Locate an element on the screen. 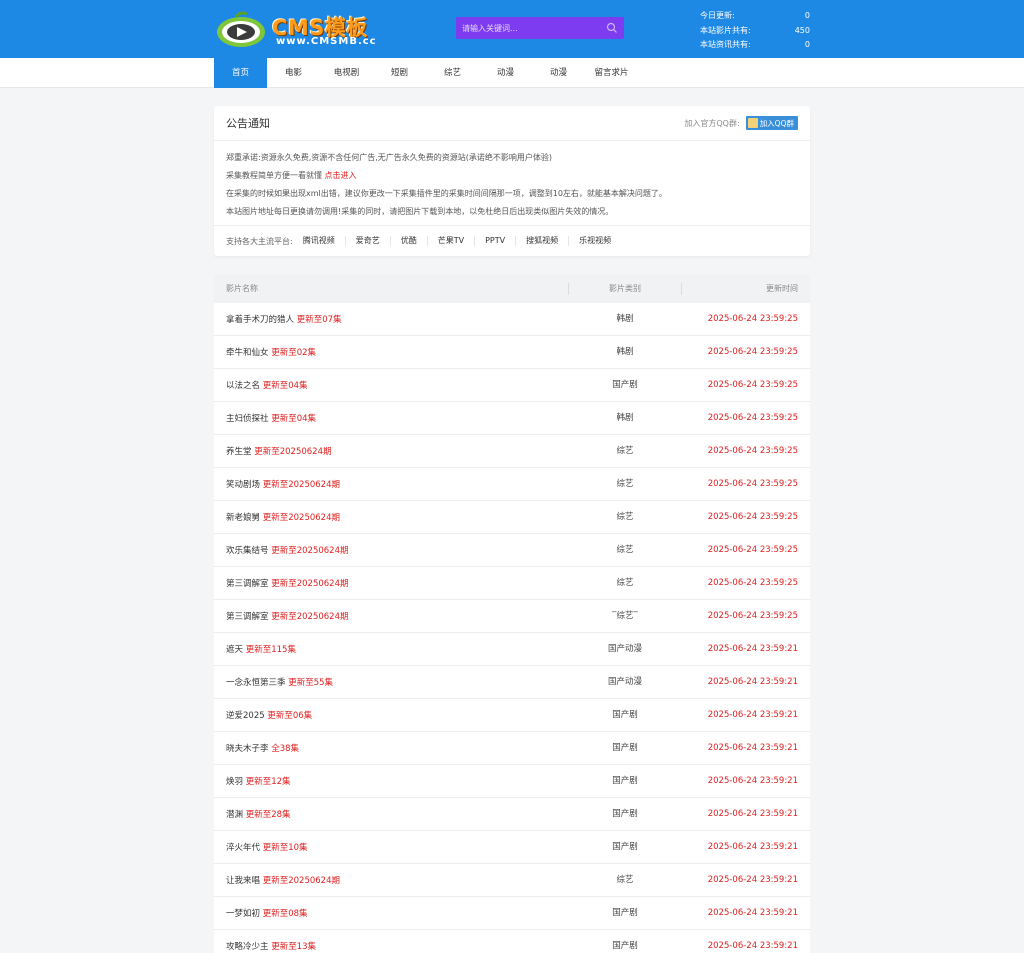 This screenshot has height=953, width=1024. table-row: 一念永恒第三季 更新至55集 国产动漫 2025-06-24 23:59:21 is located at coordinates (512, 682).